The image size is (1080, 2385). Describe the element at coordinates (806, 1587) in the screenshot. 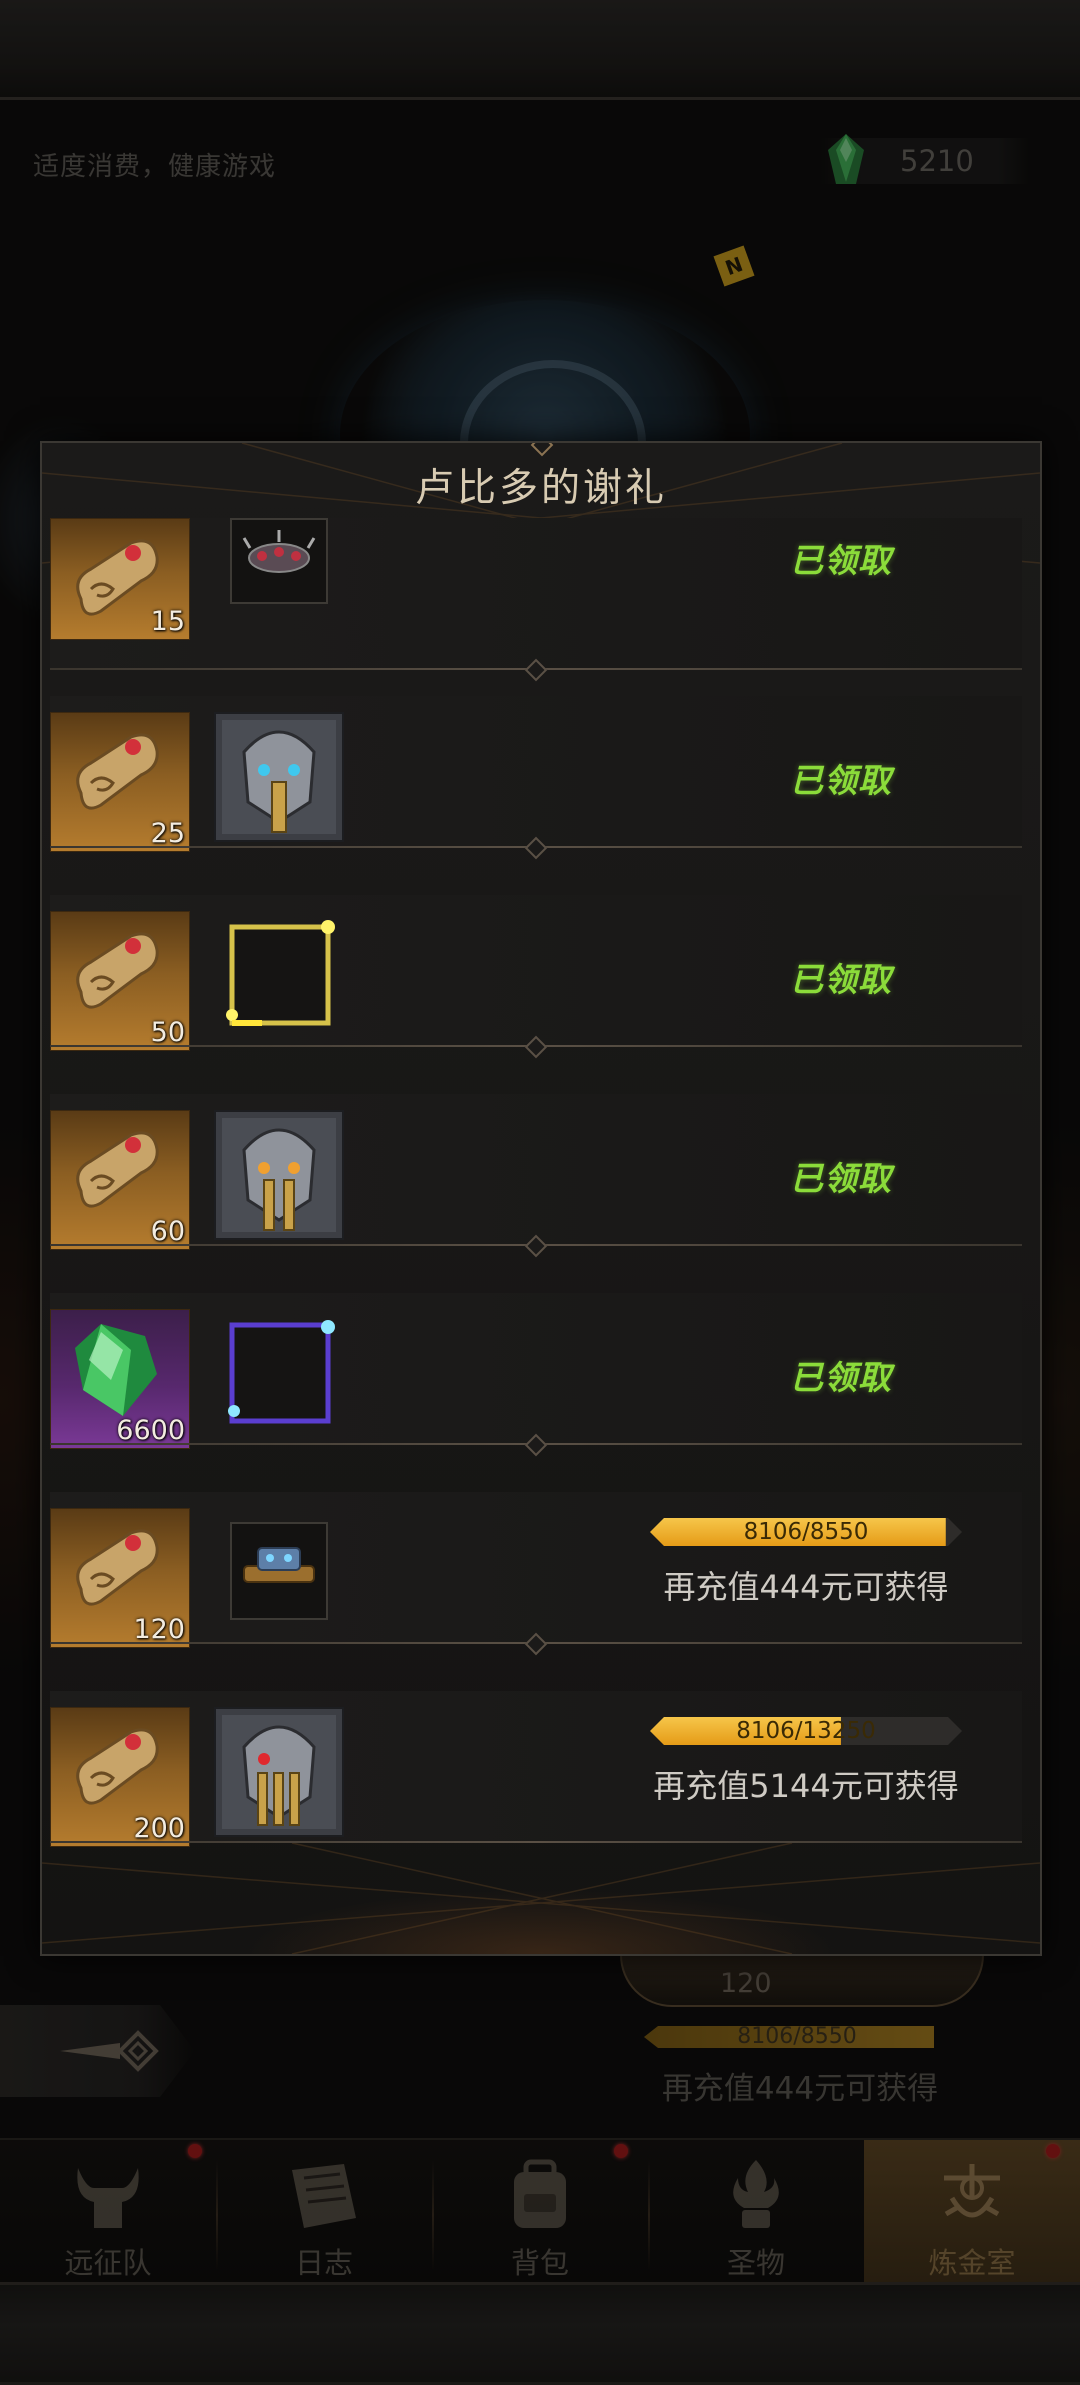

I see `recharge-requirement: 再充值444元可获得` at that location.